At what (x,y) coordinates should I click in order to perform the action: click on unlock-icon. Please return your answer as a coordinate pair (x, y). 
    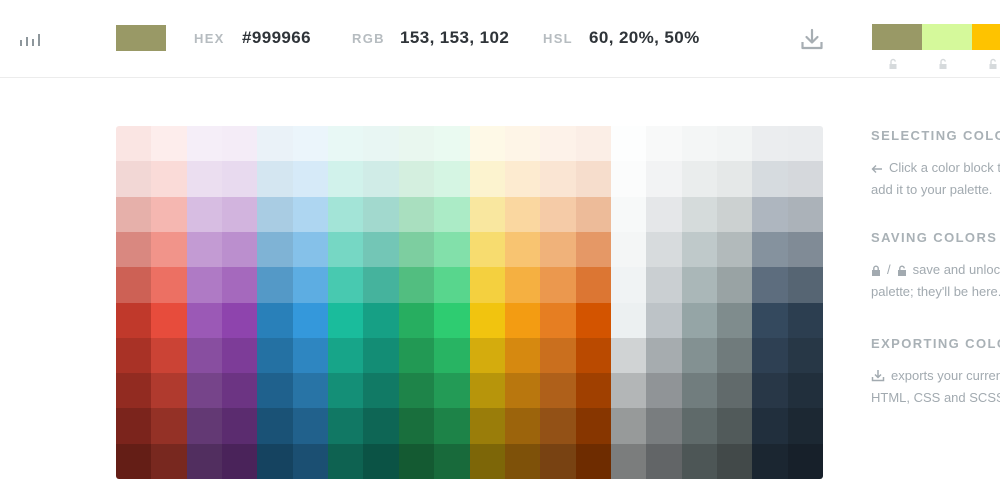
    Looking at the image, I should click on (944, 64).